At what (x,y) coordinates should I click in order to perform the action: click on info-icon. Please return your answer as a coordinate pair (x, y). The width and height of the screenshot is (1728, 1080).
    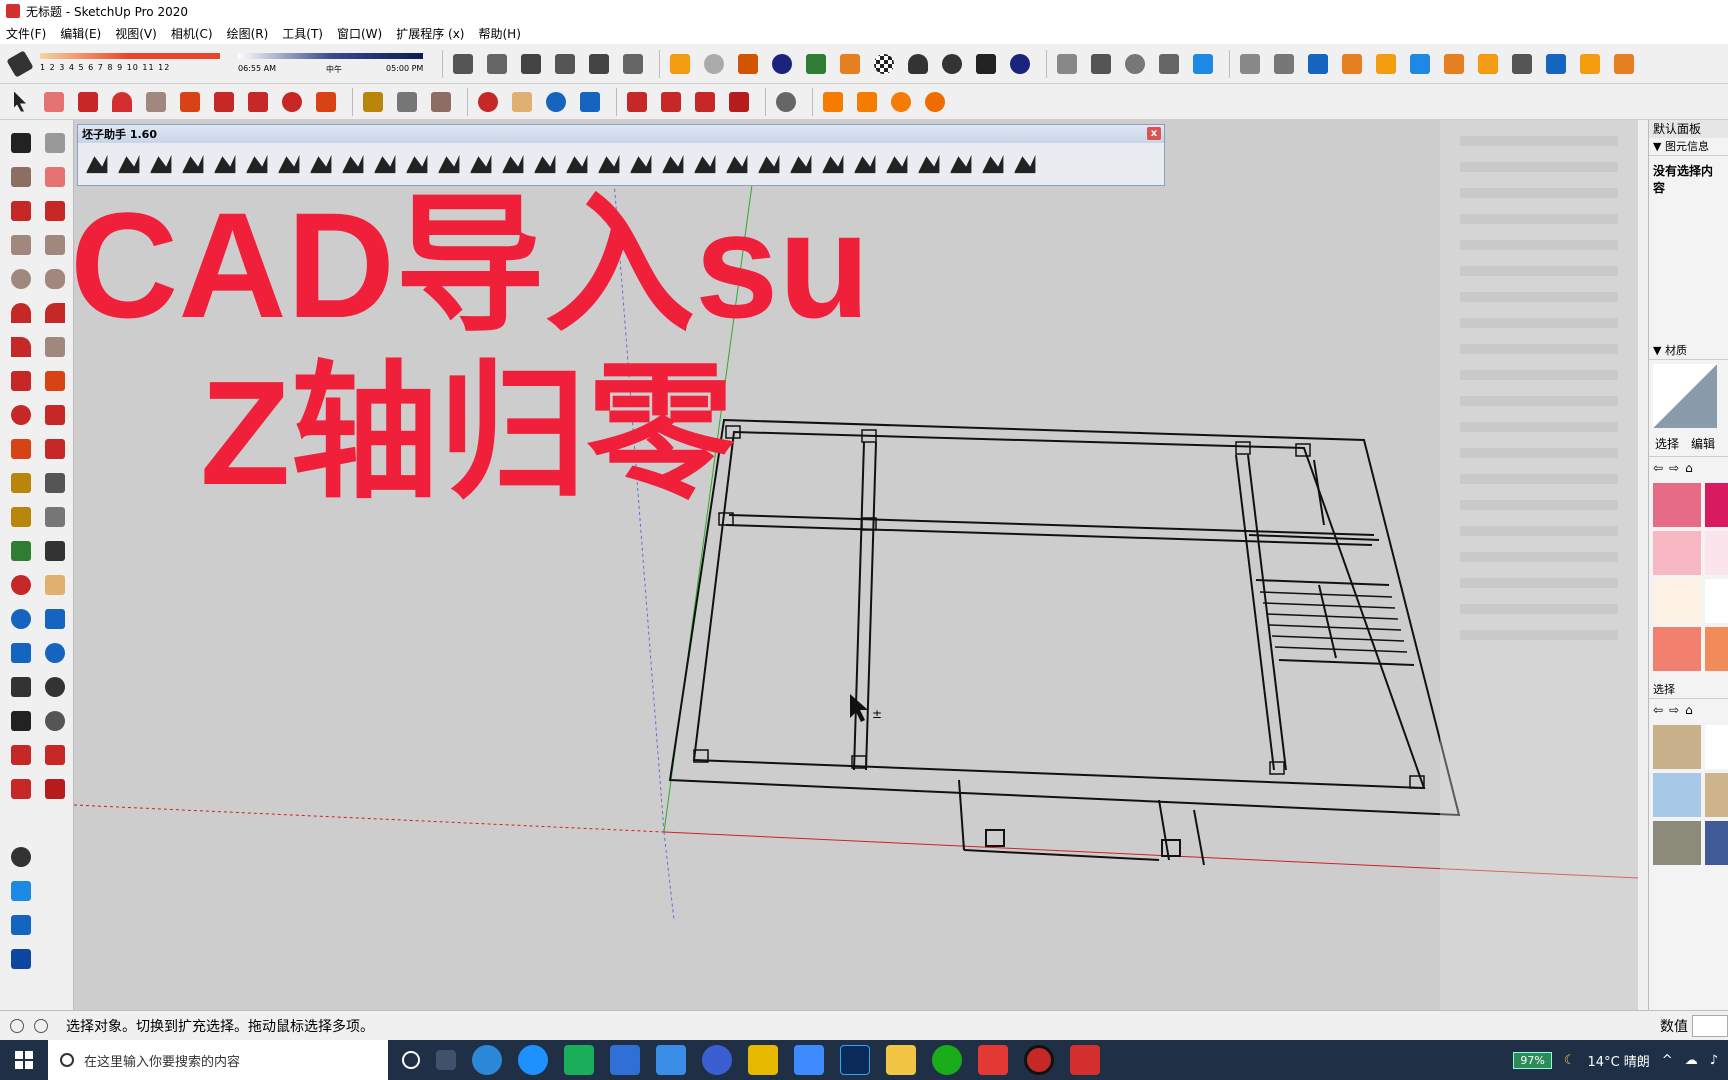
    Looking at the image, I should click on (41, 1025).